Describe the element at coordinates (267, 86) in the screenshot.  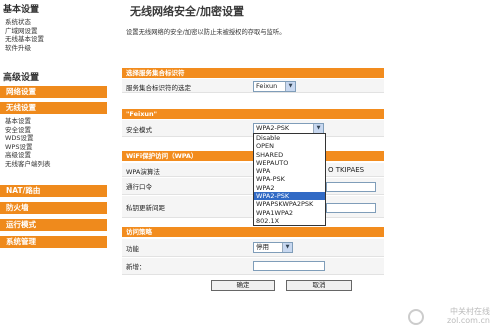
I see `ssid-selected-value: Feixun` at that location.